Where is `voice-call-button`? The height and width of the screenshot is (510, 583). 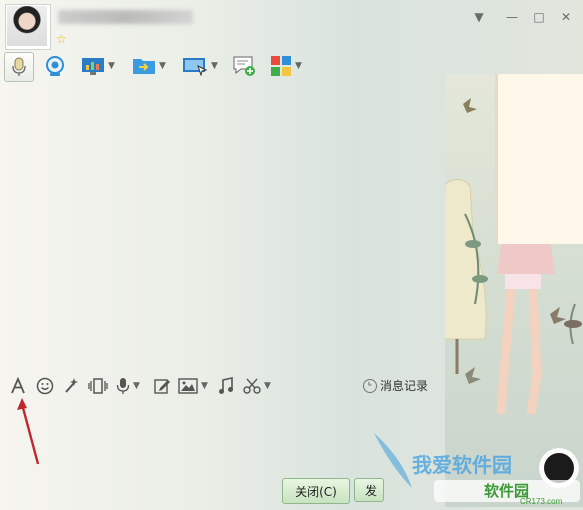 voice-call-button is located at coordinates (19, 67).